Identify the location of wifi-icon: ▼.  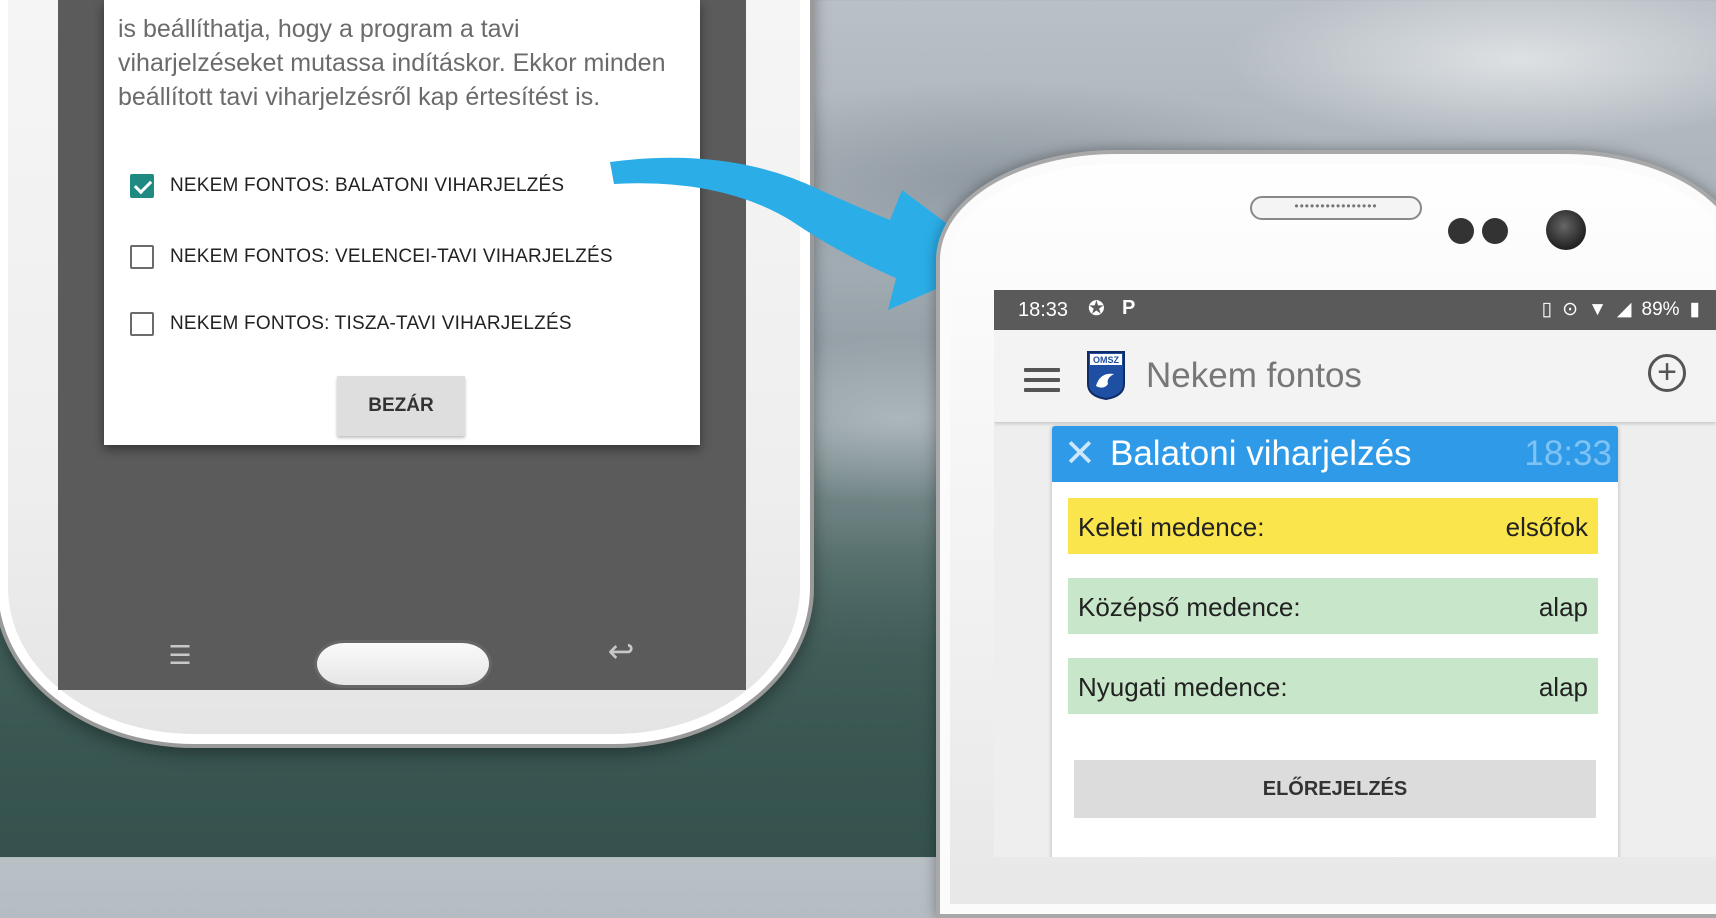
(1597, 309).